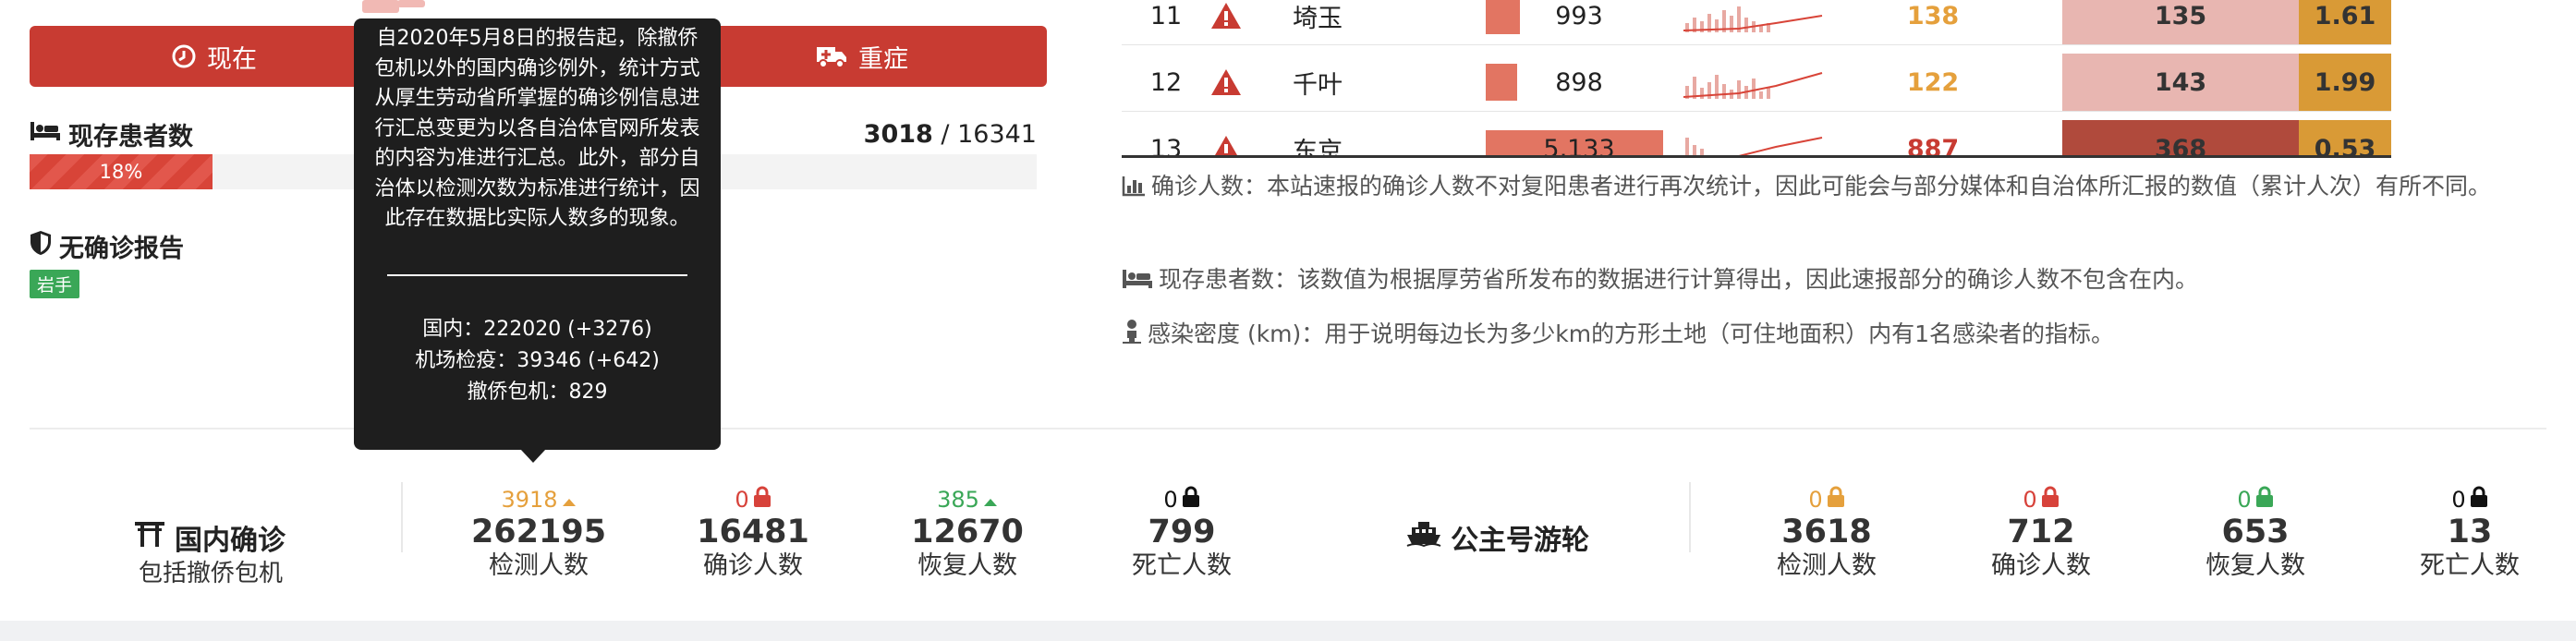  Describe the element at coordinates (184, 56) in the screenshot. I see `clock-icon` at that location.